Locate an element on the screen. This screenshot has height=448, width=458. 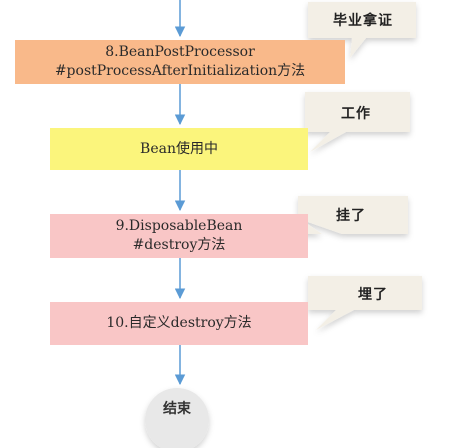
end-circle is located at coordinates (177, 418).